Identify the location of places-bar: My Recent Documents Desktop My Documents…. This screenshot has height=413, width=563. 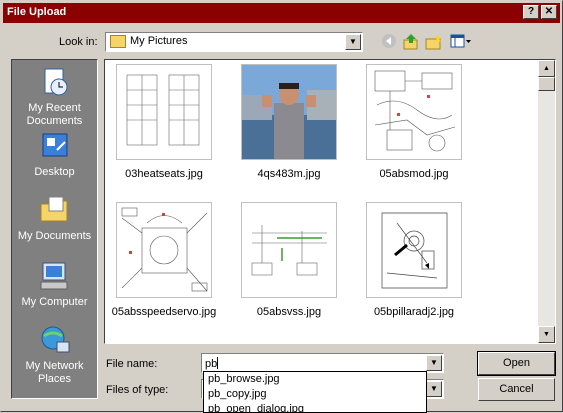
(54, 229).